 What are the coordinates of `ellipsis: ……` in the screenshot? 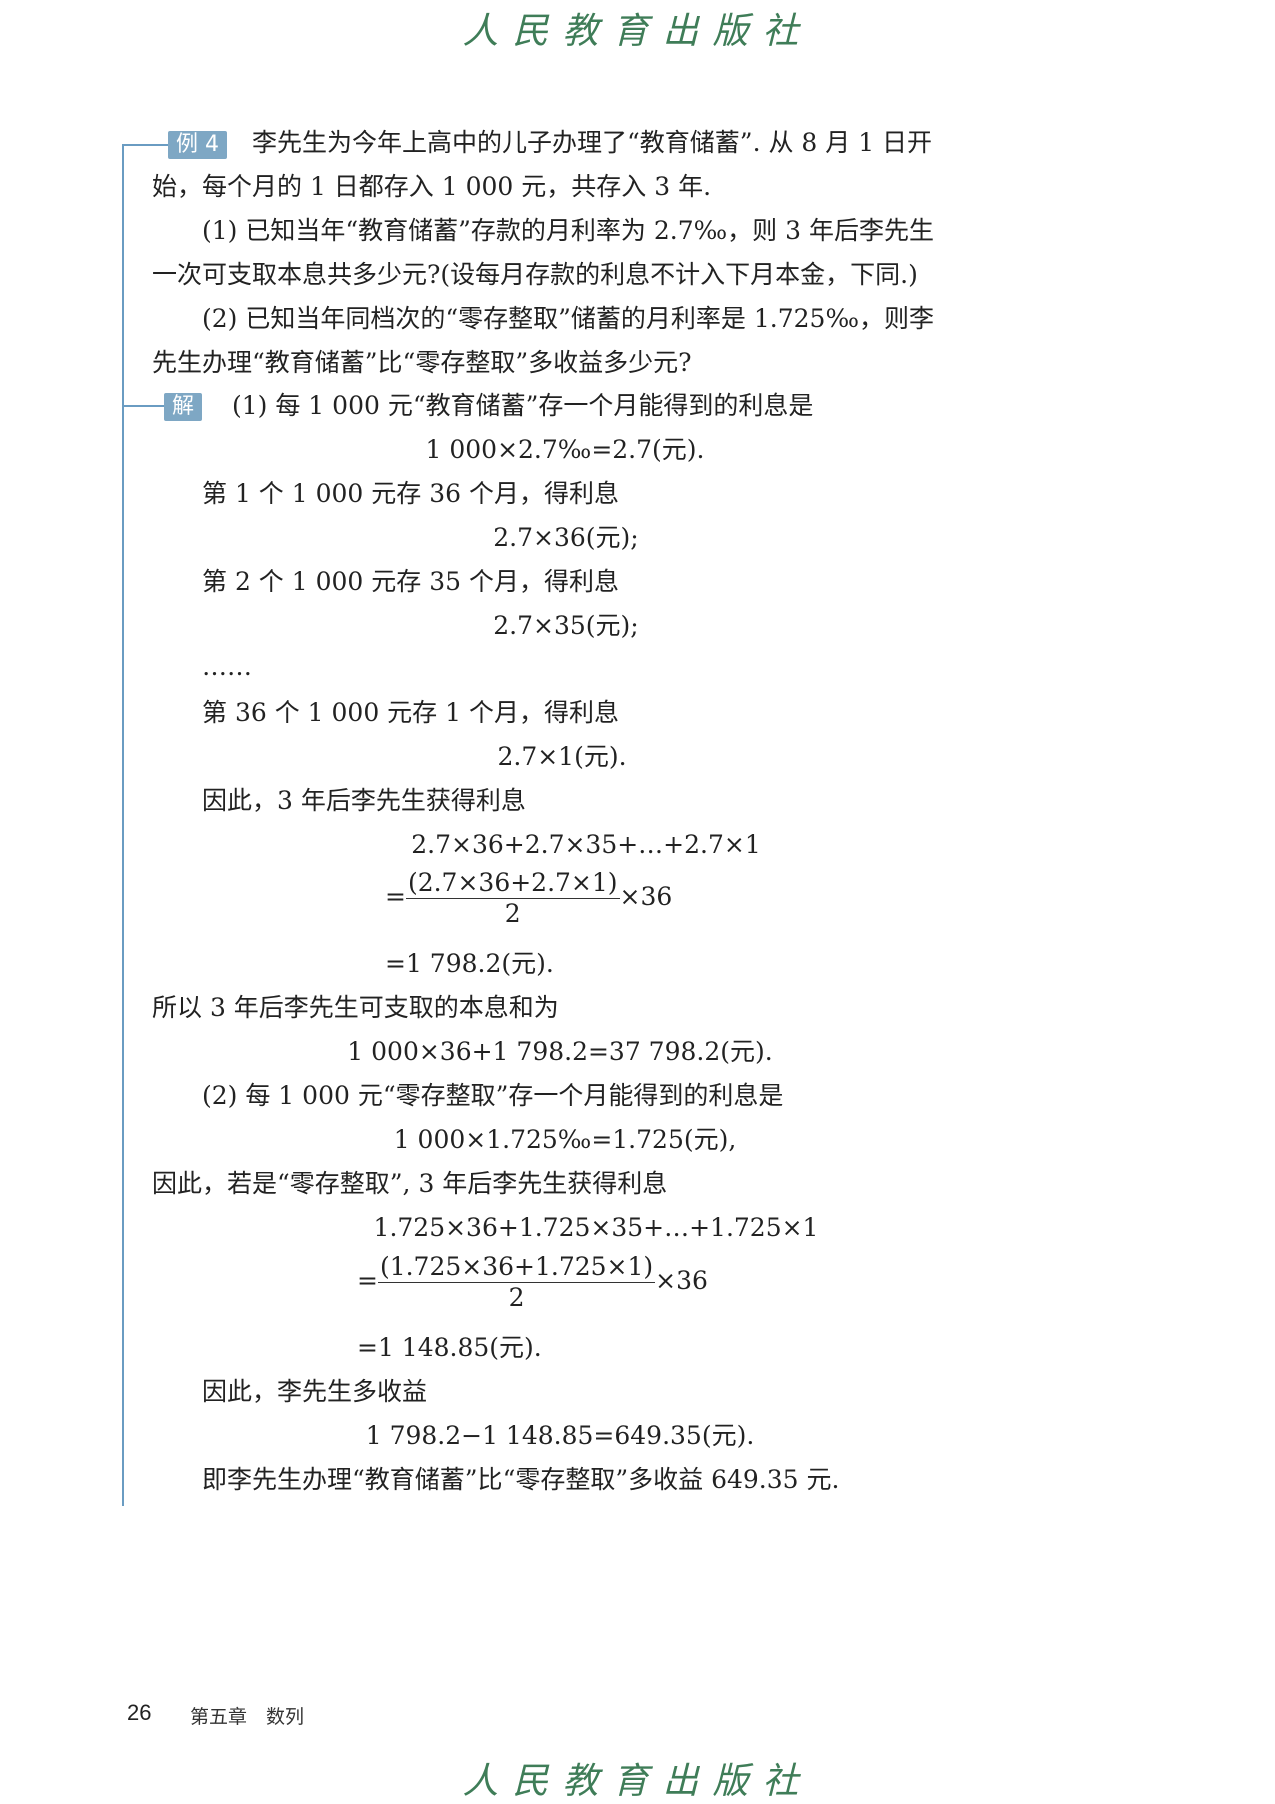 It's located at (227, 666).